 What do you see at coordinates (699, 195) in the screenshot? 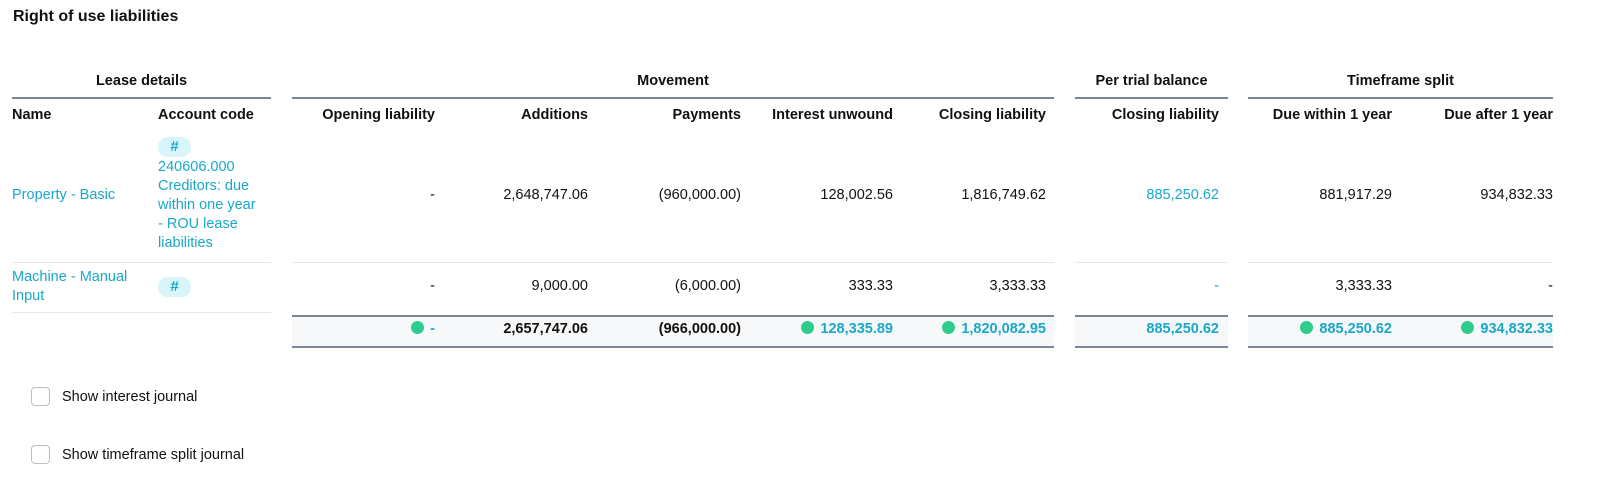
I see `payments-value: (960,000.00)` at bounding box center [699, 195].